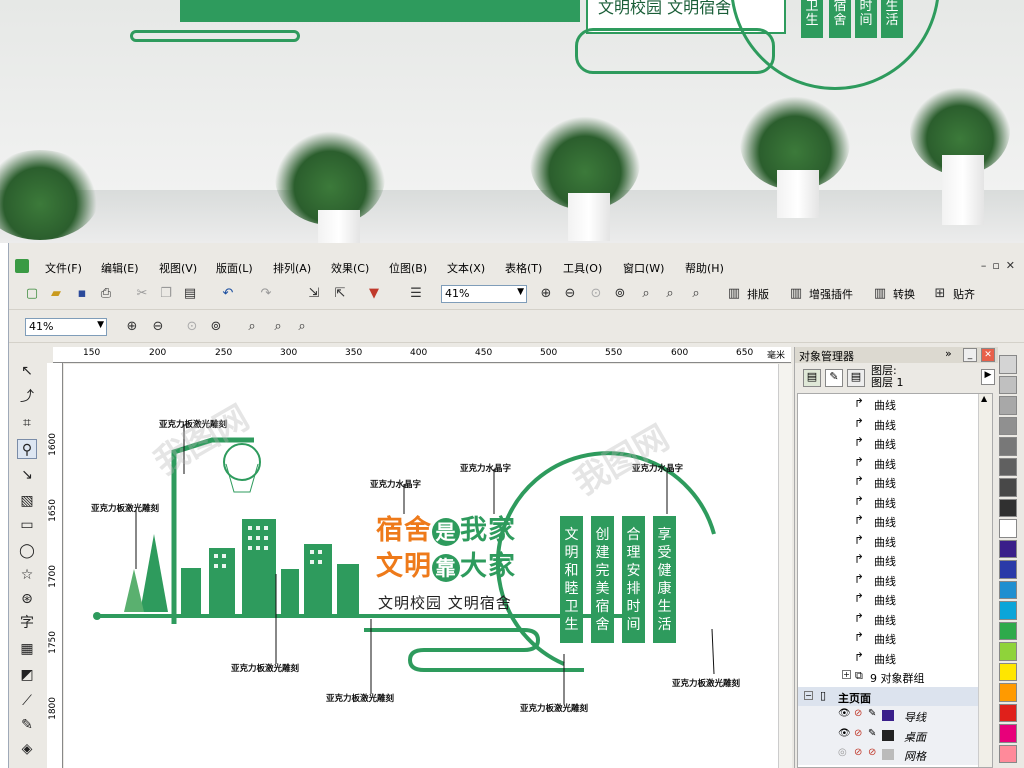 The height and width of the screenshot is (768, 1024). What do you see at coordinates (166, 294) in the screenshot?
I see `copy-icon: ❐` at bounding box center [166, 294].